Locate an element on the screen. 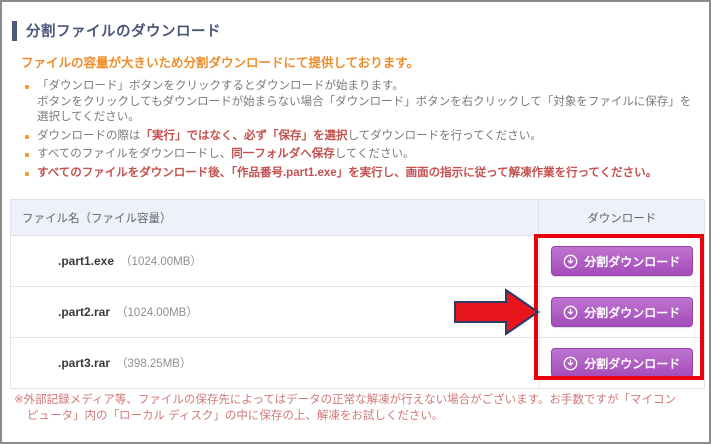 The width and height of the screenshot is (711, 444). section-header: 分割ファイルのダウンロード is located at coordinates (116, 30).